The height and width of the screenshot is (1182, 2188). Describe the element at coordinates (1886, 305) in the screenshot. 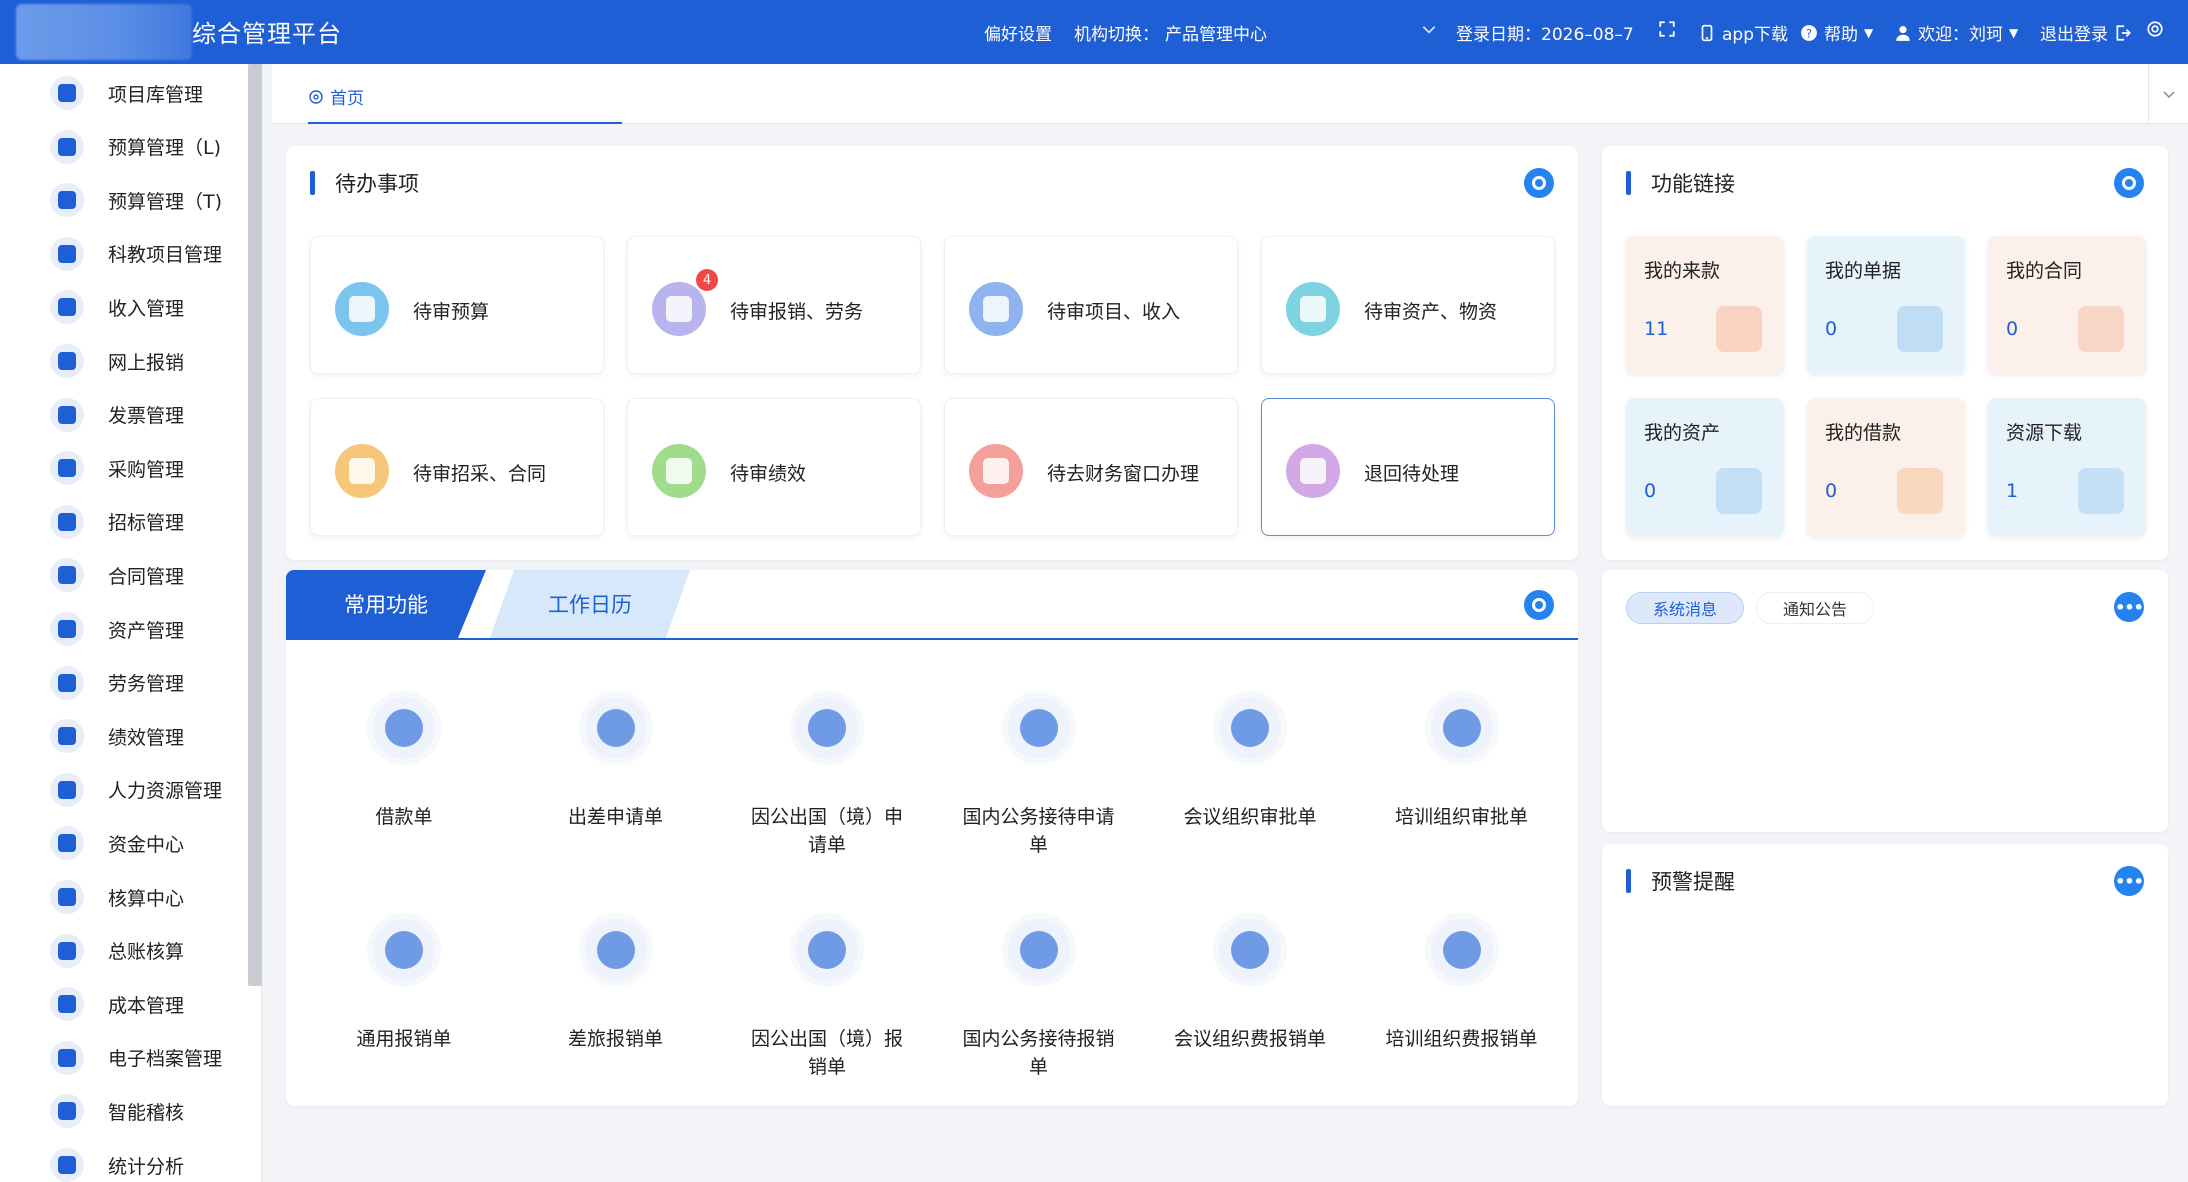

I see `link-card: 我的单据 0` at that location.